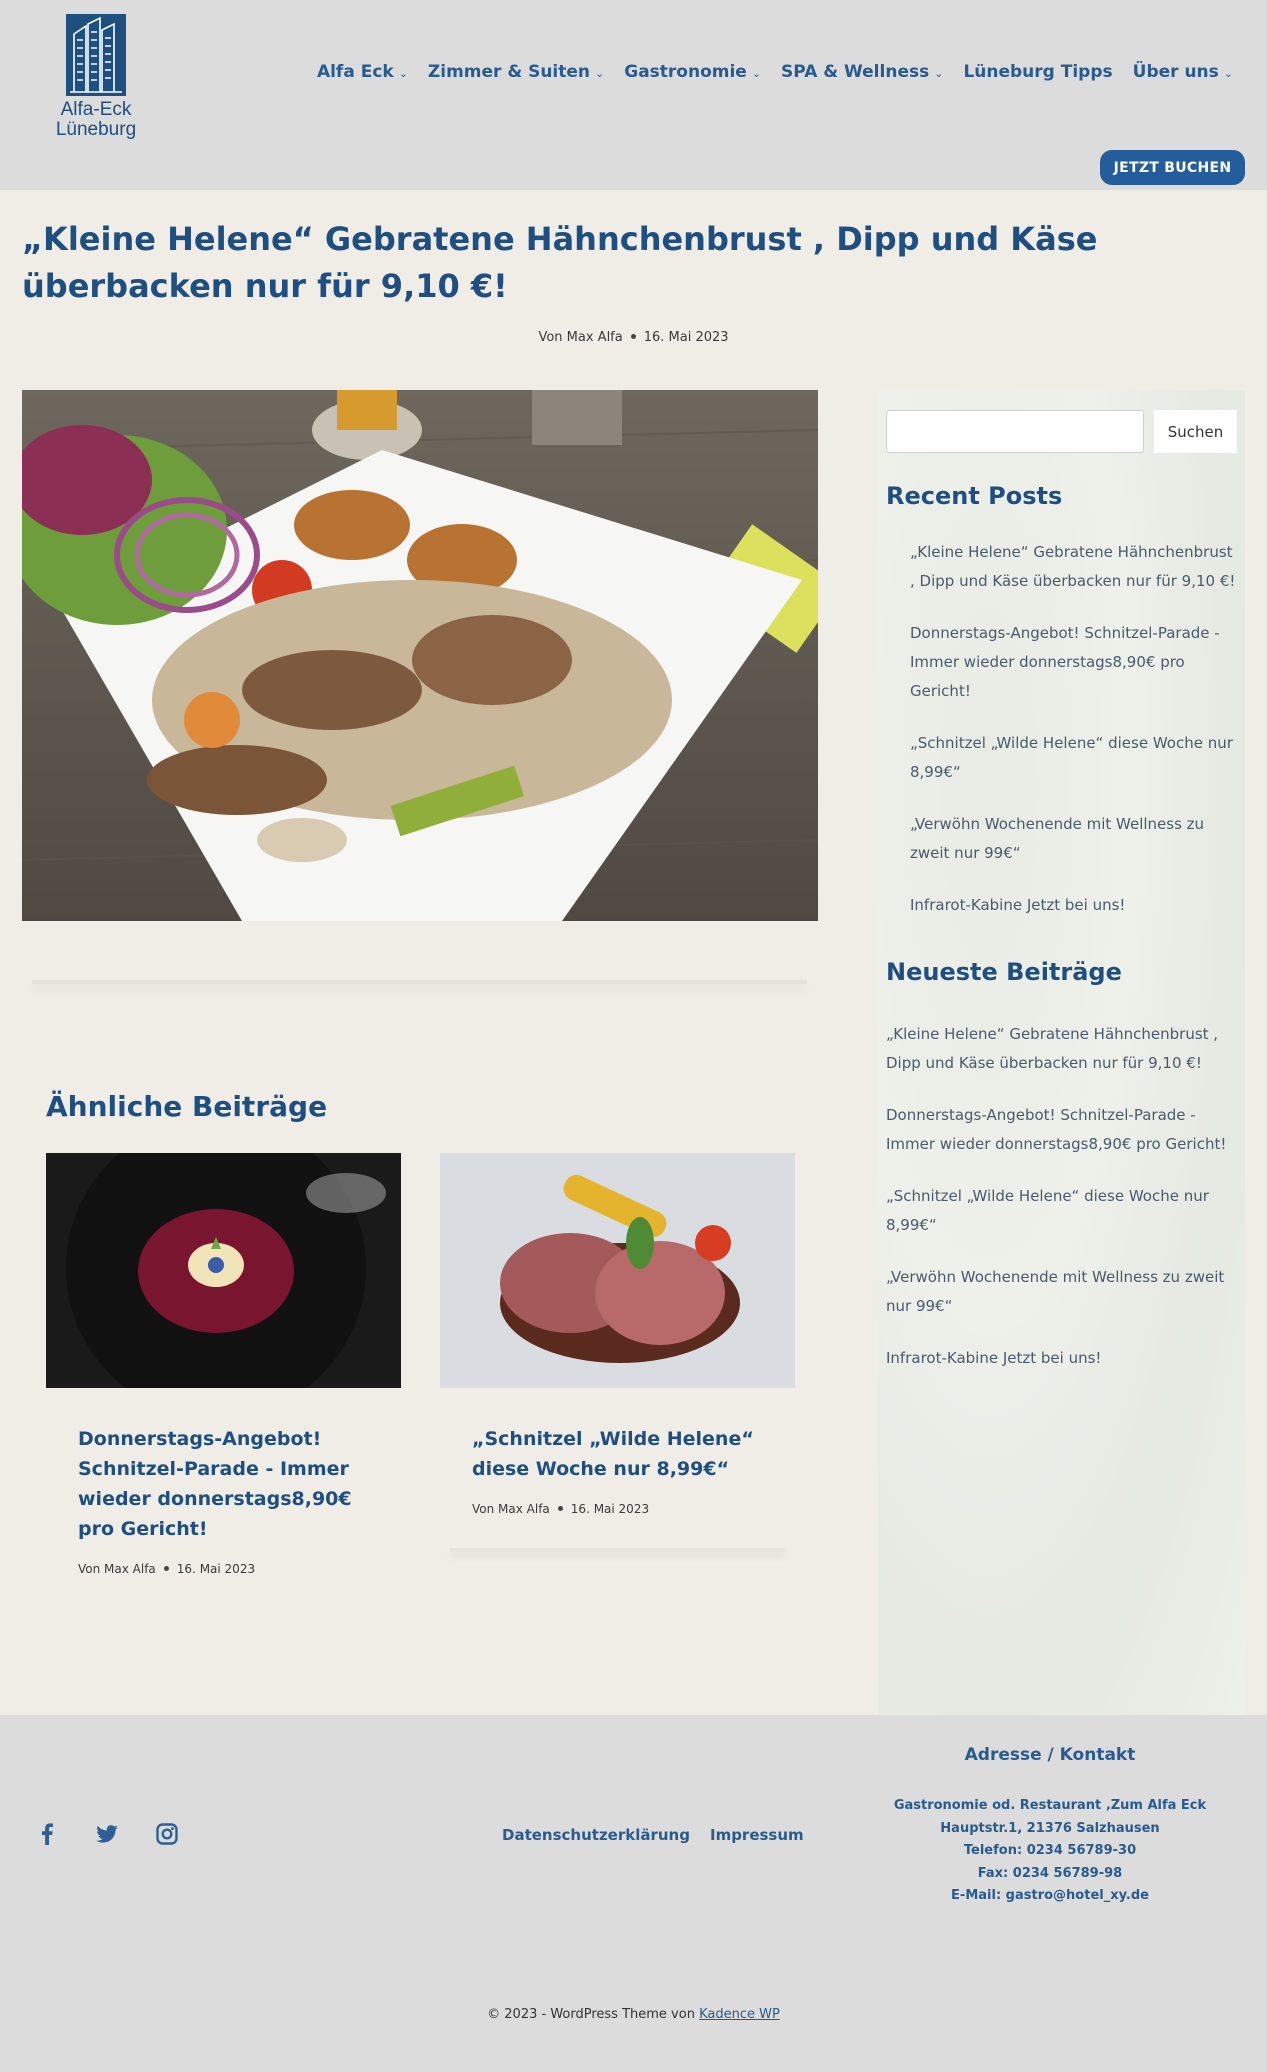 The image size is (1267, 2072). I want to click on nav-label: Zimmer & Suiten, so click(509, 72).